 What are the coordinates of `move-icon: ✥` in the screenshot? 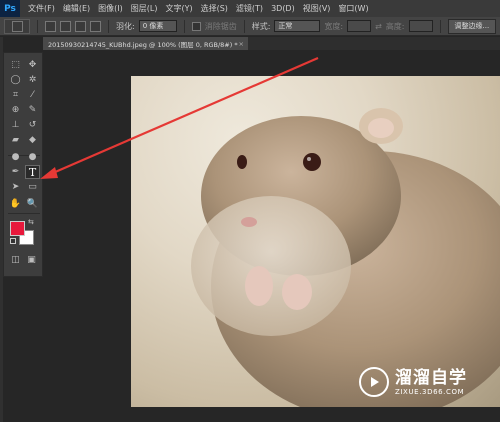 It's located at (32, 65).